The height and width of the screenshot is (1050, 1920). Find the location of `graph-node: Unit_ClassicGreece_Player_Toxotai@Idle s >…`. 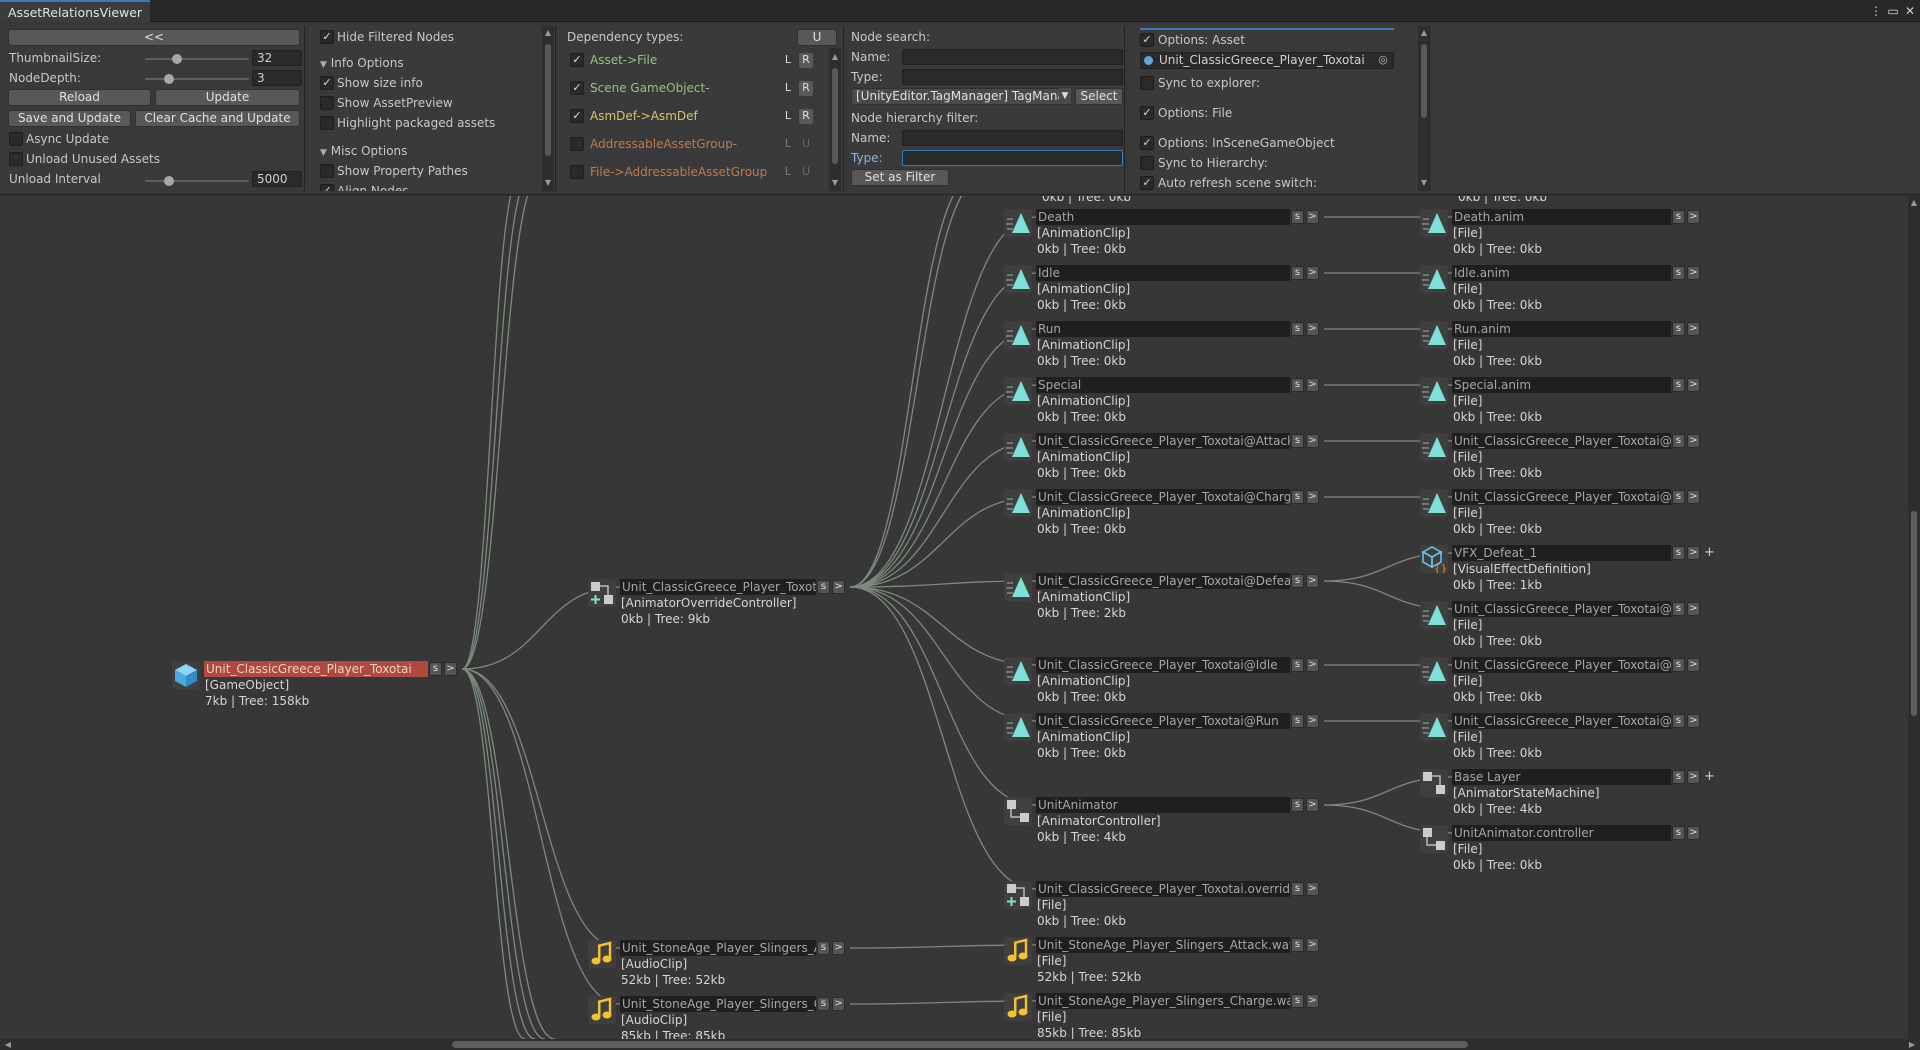

graph-node: Unit_ClassicGreece_Player_Toxotai@Idle s >… is located at coordinates (1179, 681).